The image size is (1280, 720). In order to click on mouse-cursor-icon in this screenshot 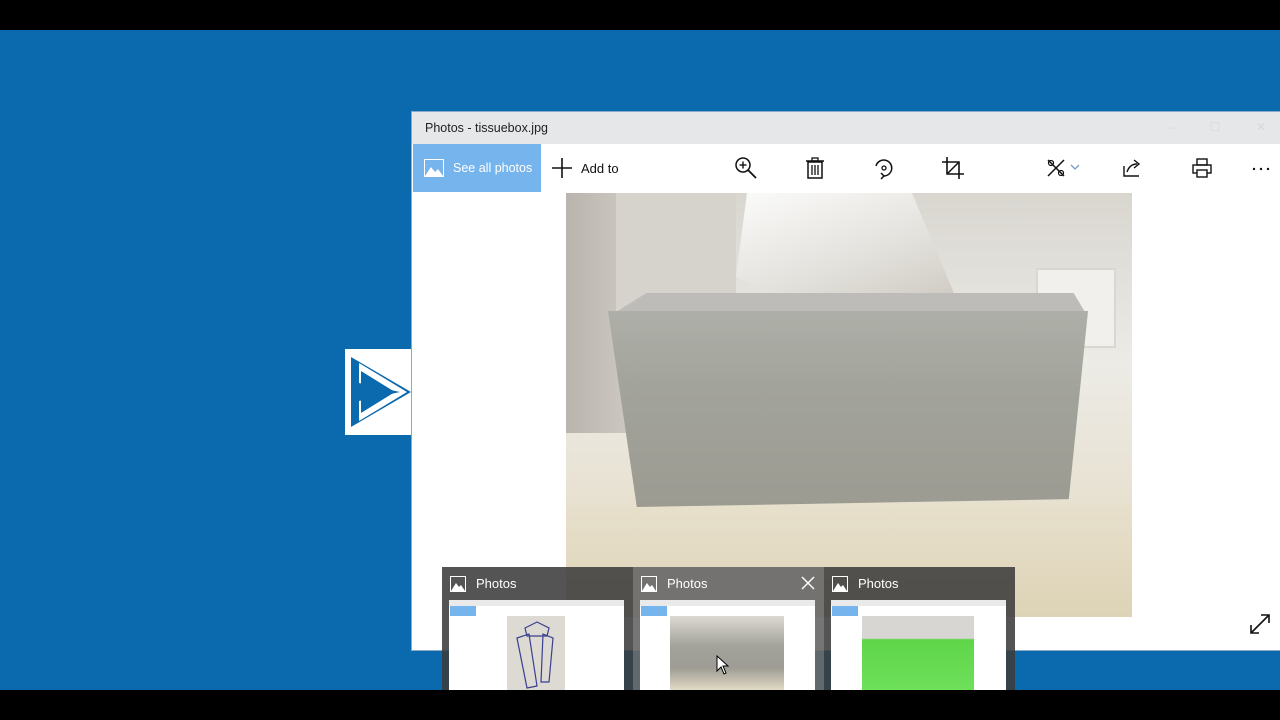, I will do `click(723, 665)`.